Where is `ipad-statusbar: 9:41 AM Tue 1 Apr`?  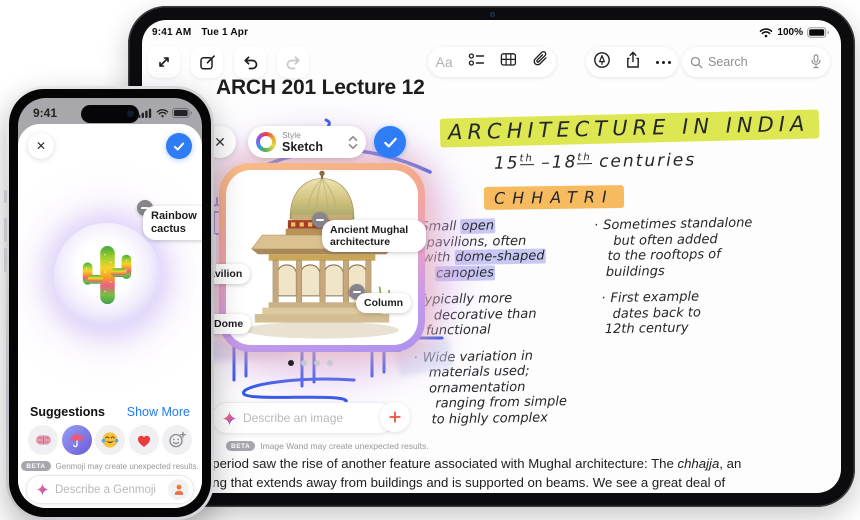
ipad-statusbar: 9:41 AM Tue 1 Apr is located at coordinates (205, 32).